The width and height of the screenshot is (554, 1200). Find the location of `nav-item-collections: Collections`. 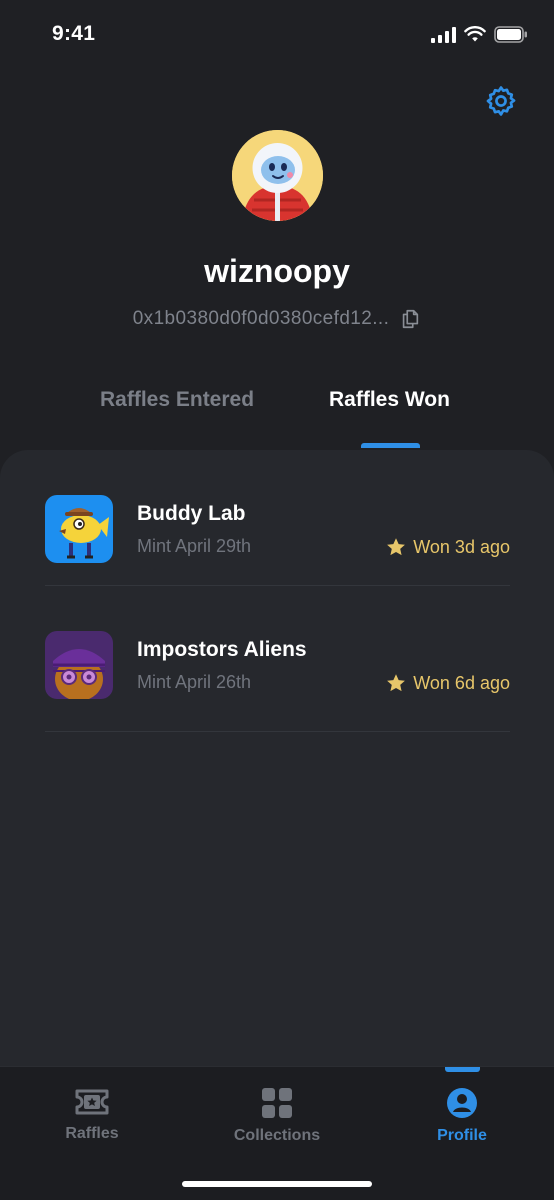

nav-item-collections: Collections is located at coordinates (277, 1116).